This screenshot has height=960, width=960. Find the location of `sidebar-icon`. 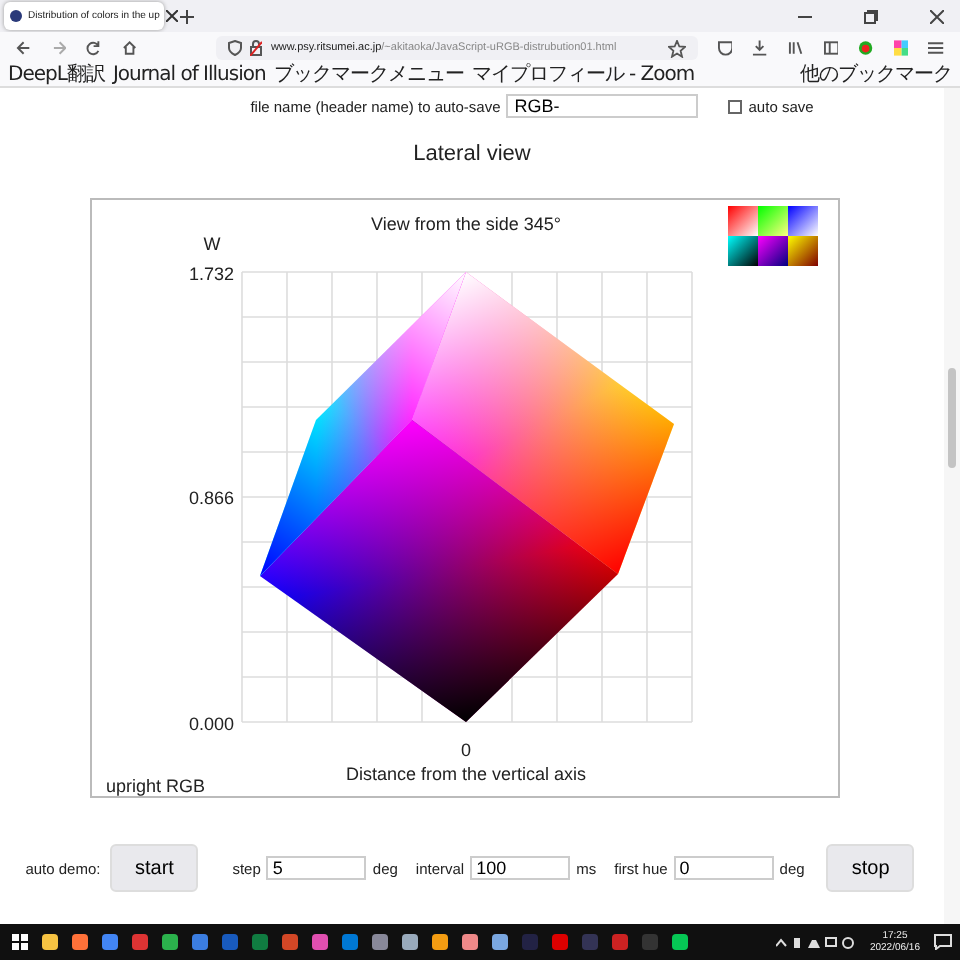

sidebar-icon is located at coordinates (831, 48).